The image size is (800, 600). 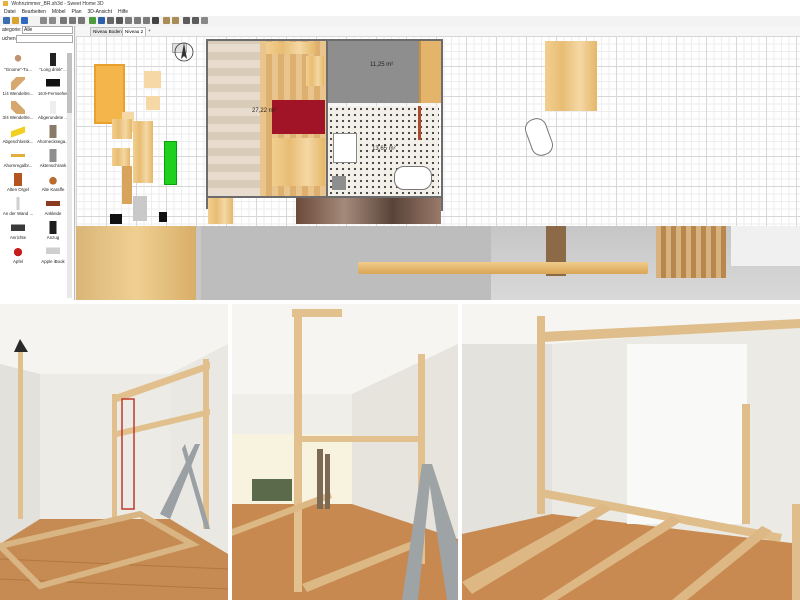 I want to click on catalog-item-label: Apple iBook, so click(x=53, y=261).